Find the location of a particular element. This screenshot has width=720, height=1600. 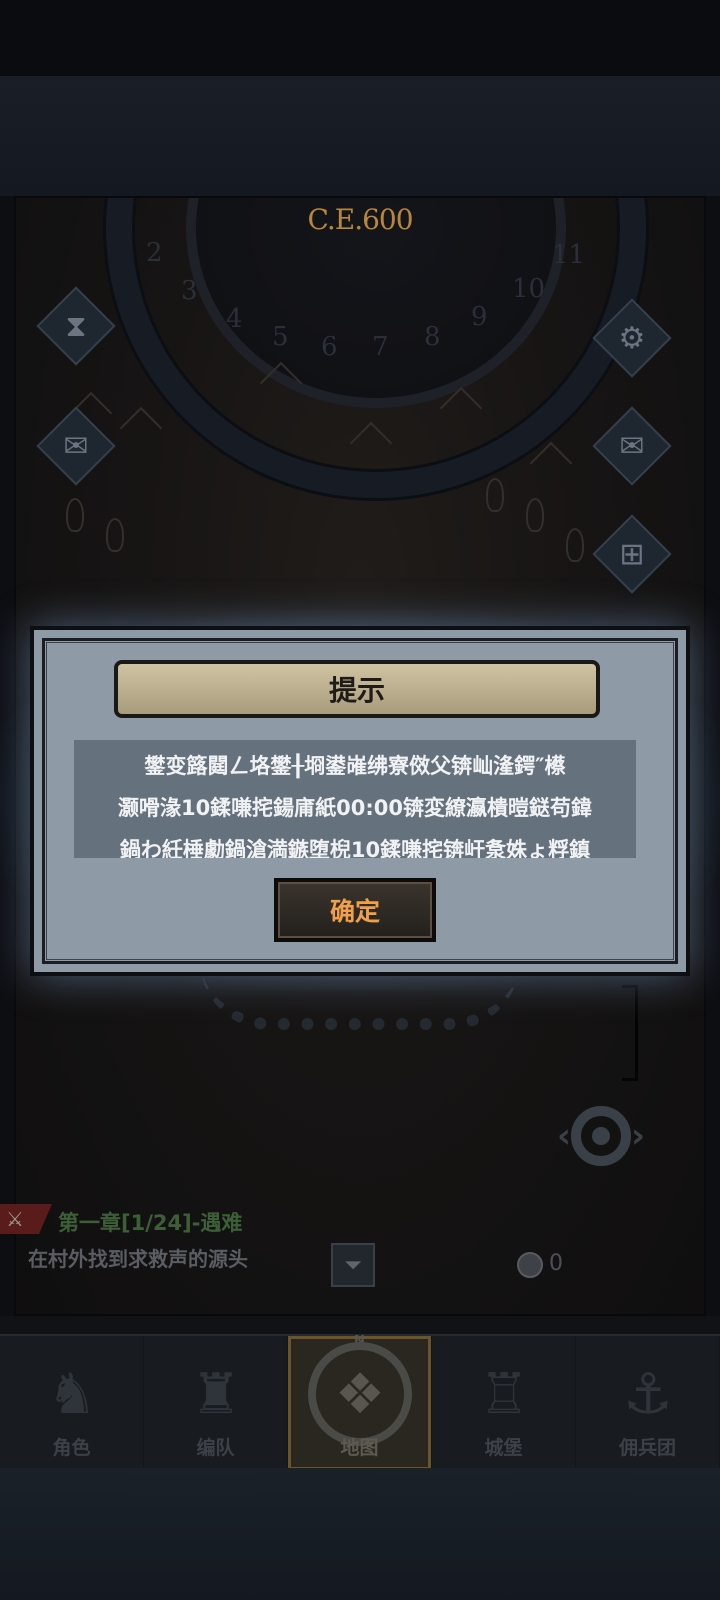

hourglass-icon: ⧗ is located at coordinates (76, 326).